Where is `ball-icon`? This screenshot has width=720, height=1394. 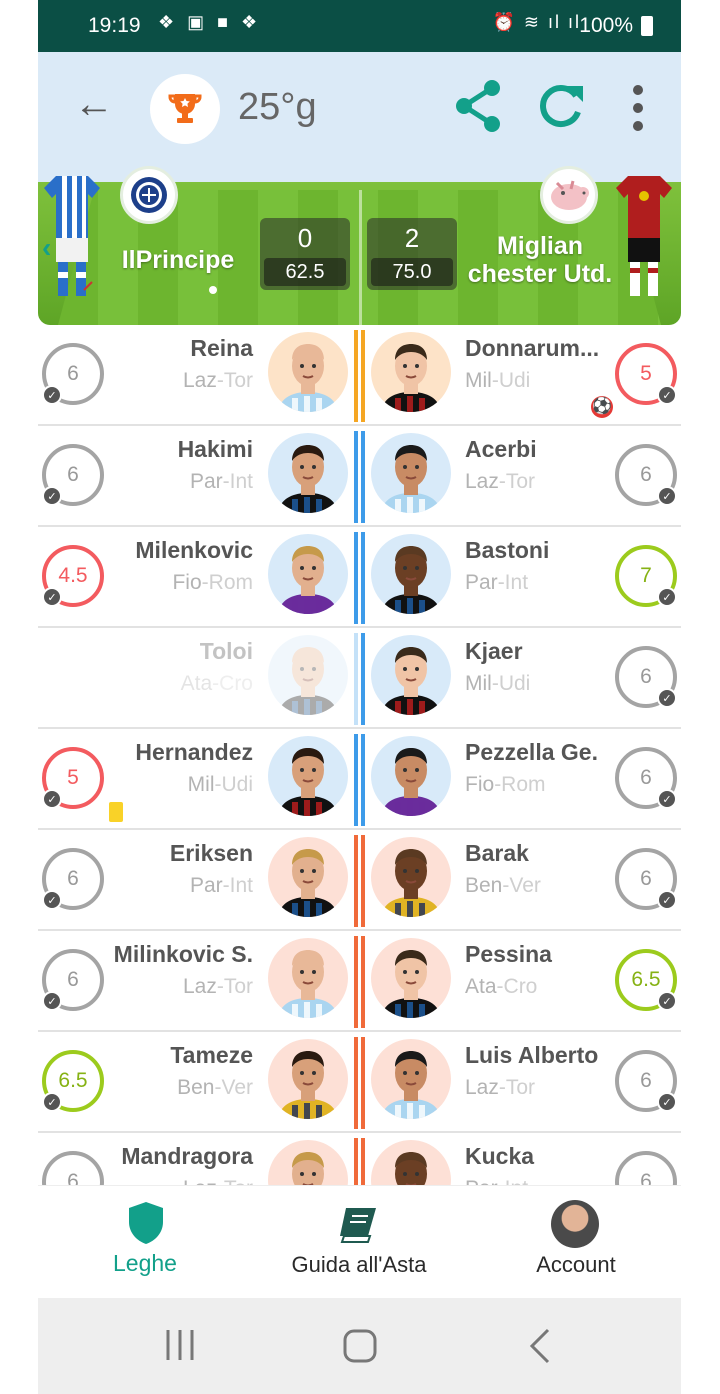
ball-icon is located at coordinates (213, 290).